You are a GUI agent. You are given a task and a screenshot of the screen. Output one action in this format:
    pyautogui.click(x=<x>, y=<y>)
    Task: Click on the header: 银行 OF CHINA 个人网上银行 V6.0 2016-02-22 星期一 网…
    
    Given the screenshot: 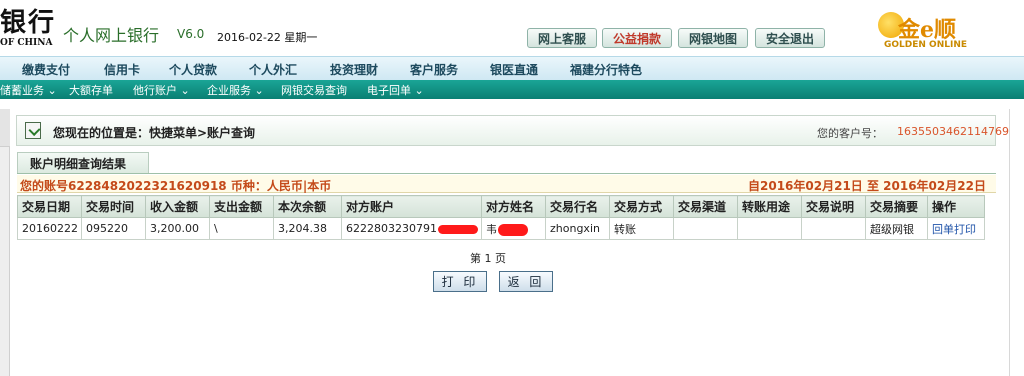 What is the action you would take?
    pyautogui.click(x=512, y=28)
    